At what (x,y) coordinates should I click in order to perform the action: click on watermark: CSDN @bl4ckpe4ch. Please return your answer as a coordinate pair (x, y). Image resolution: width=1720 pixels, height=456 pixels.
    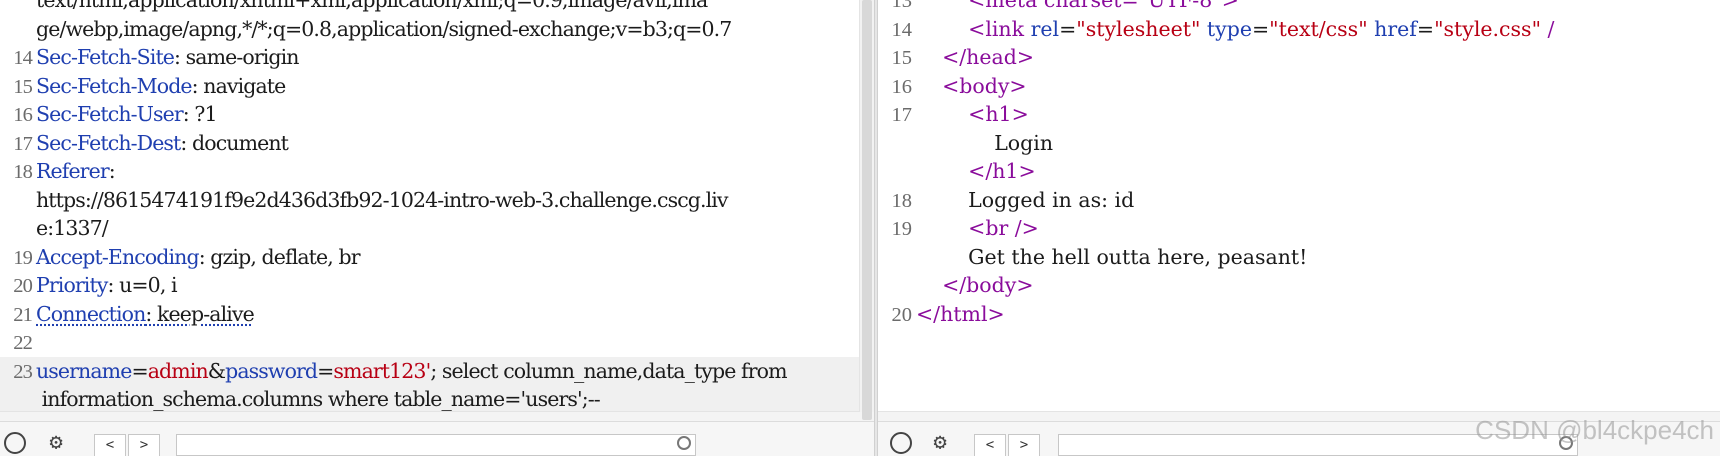
    Looking at the image, I should click on (1594, 430).